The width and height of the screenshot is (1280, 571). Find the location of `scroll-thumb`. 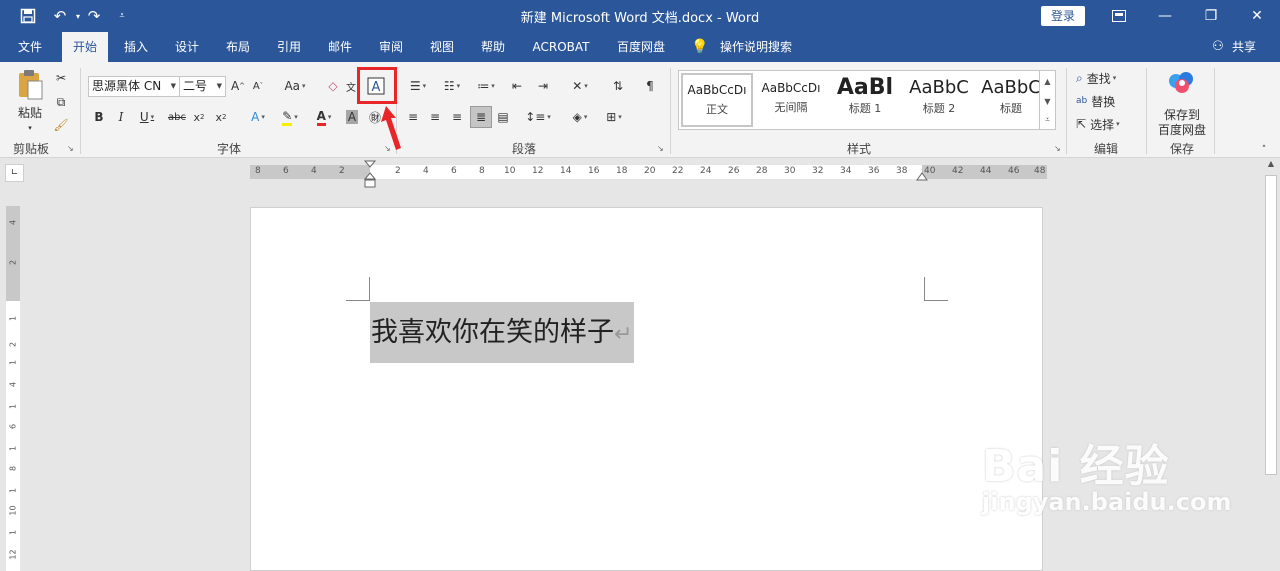

scroll-thumb is located at coordinates (1271, 325).